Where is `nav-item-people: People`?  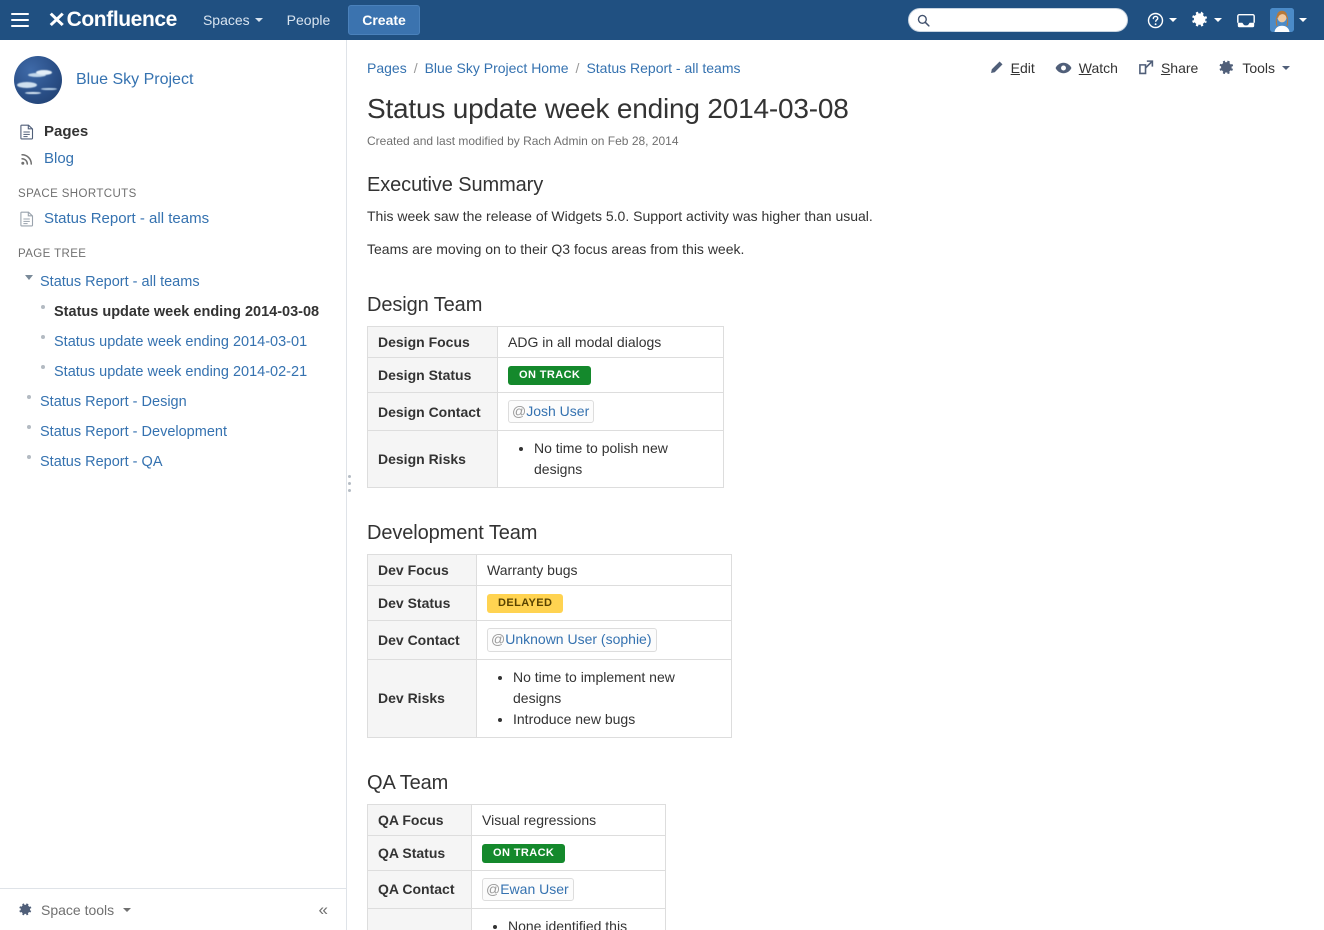
nav-item-people: People is located at coordinates (309, 20).